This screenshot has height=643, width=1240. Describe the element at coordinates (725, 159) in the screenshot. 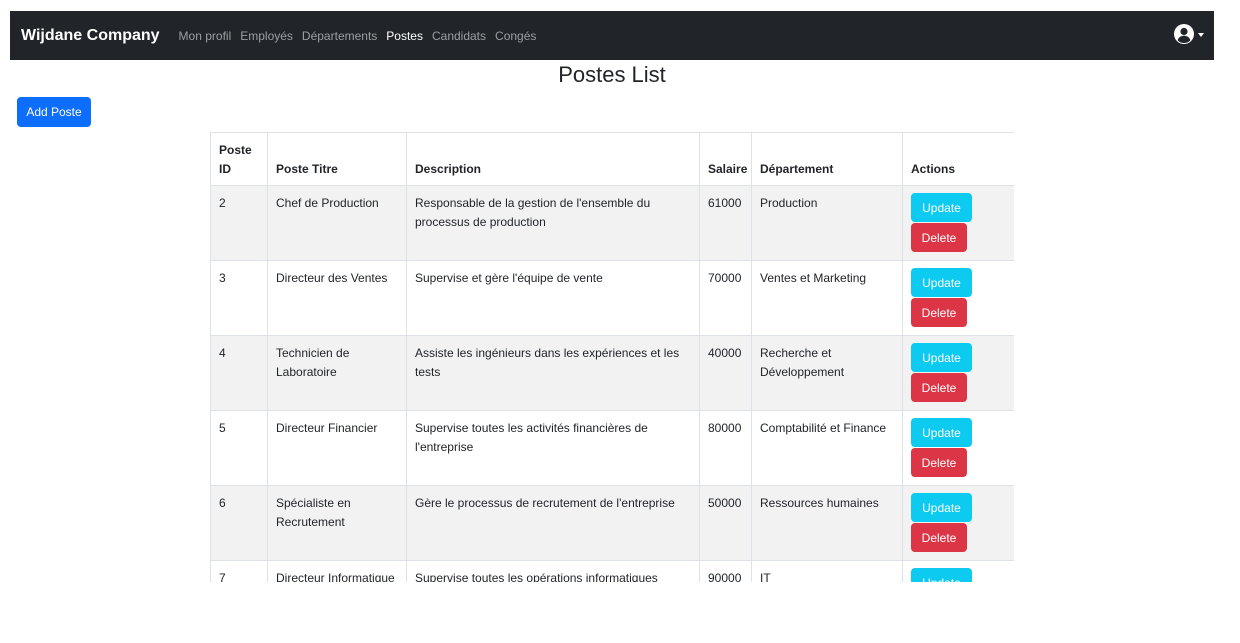

I see `header-salaire: Salaire` at that location.